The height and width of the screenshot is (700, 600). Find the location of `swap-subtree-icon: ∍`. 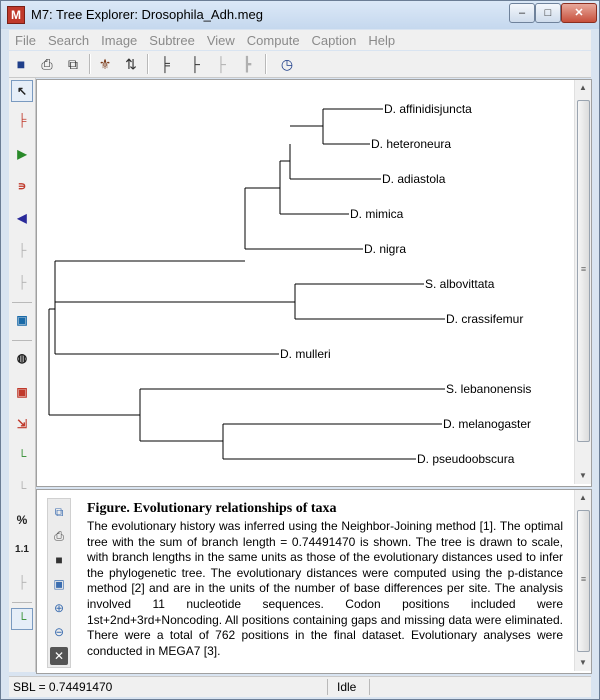

swap-subtree-icon: ∍ is located at coordinates (22, 186).